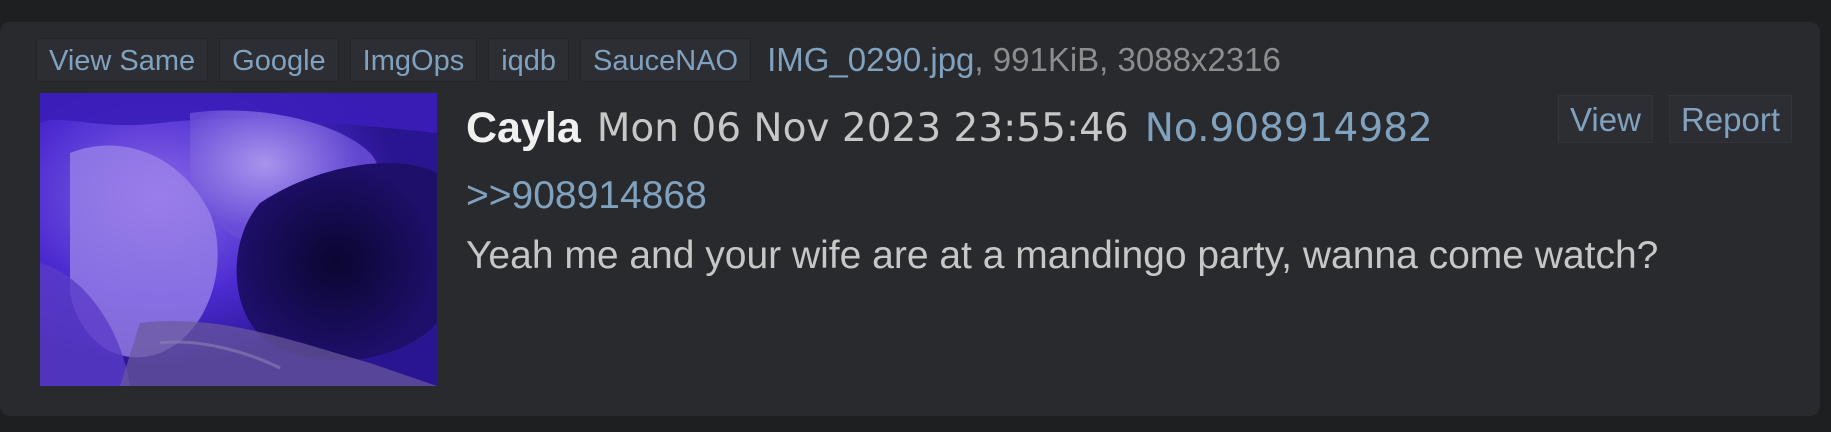  I want to click on imgops-button: ImgOps, so click(413, 60).